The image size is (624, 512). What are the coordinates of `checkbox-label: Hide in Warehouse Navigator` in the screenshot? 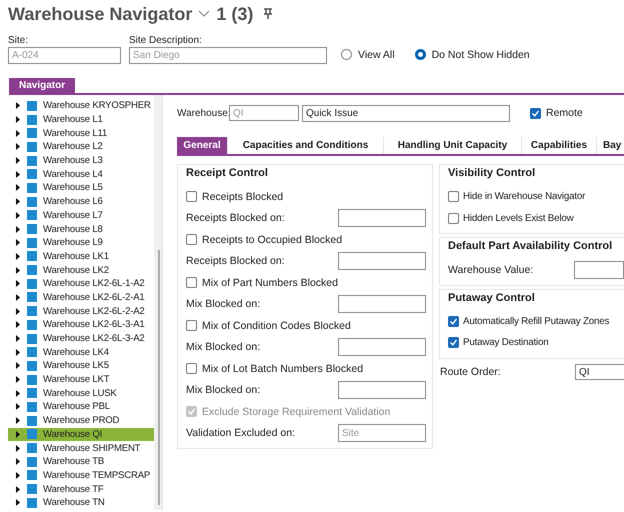 It's located at (524, 196).